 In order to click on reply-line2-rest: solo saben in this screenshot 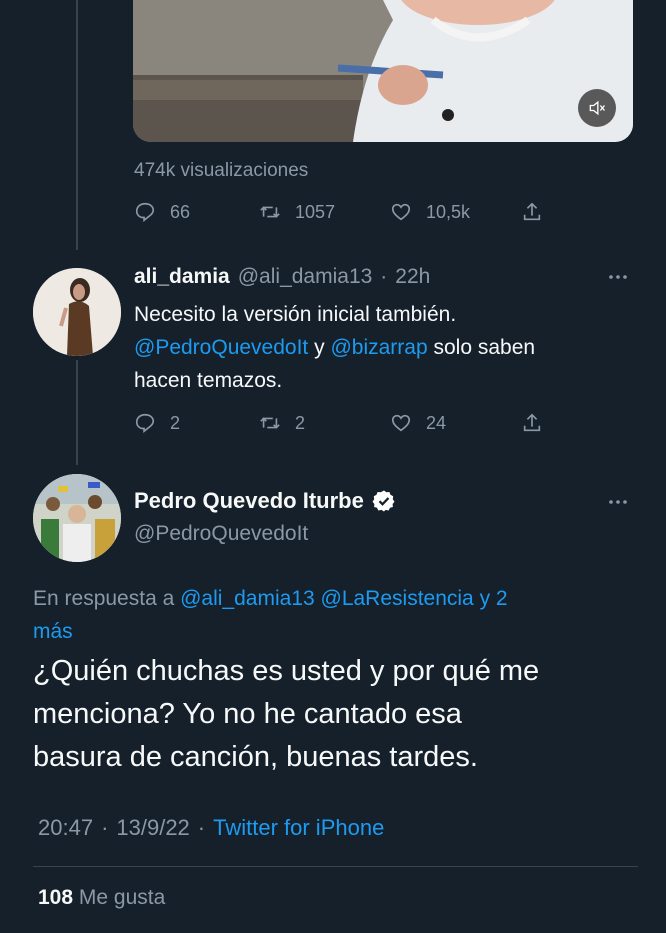, I will do `click(484, 347)`.